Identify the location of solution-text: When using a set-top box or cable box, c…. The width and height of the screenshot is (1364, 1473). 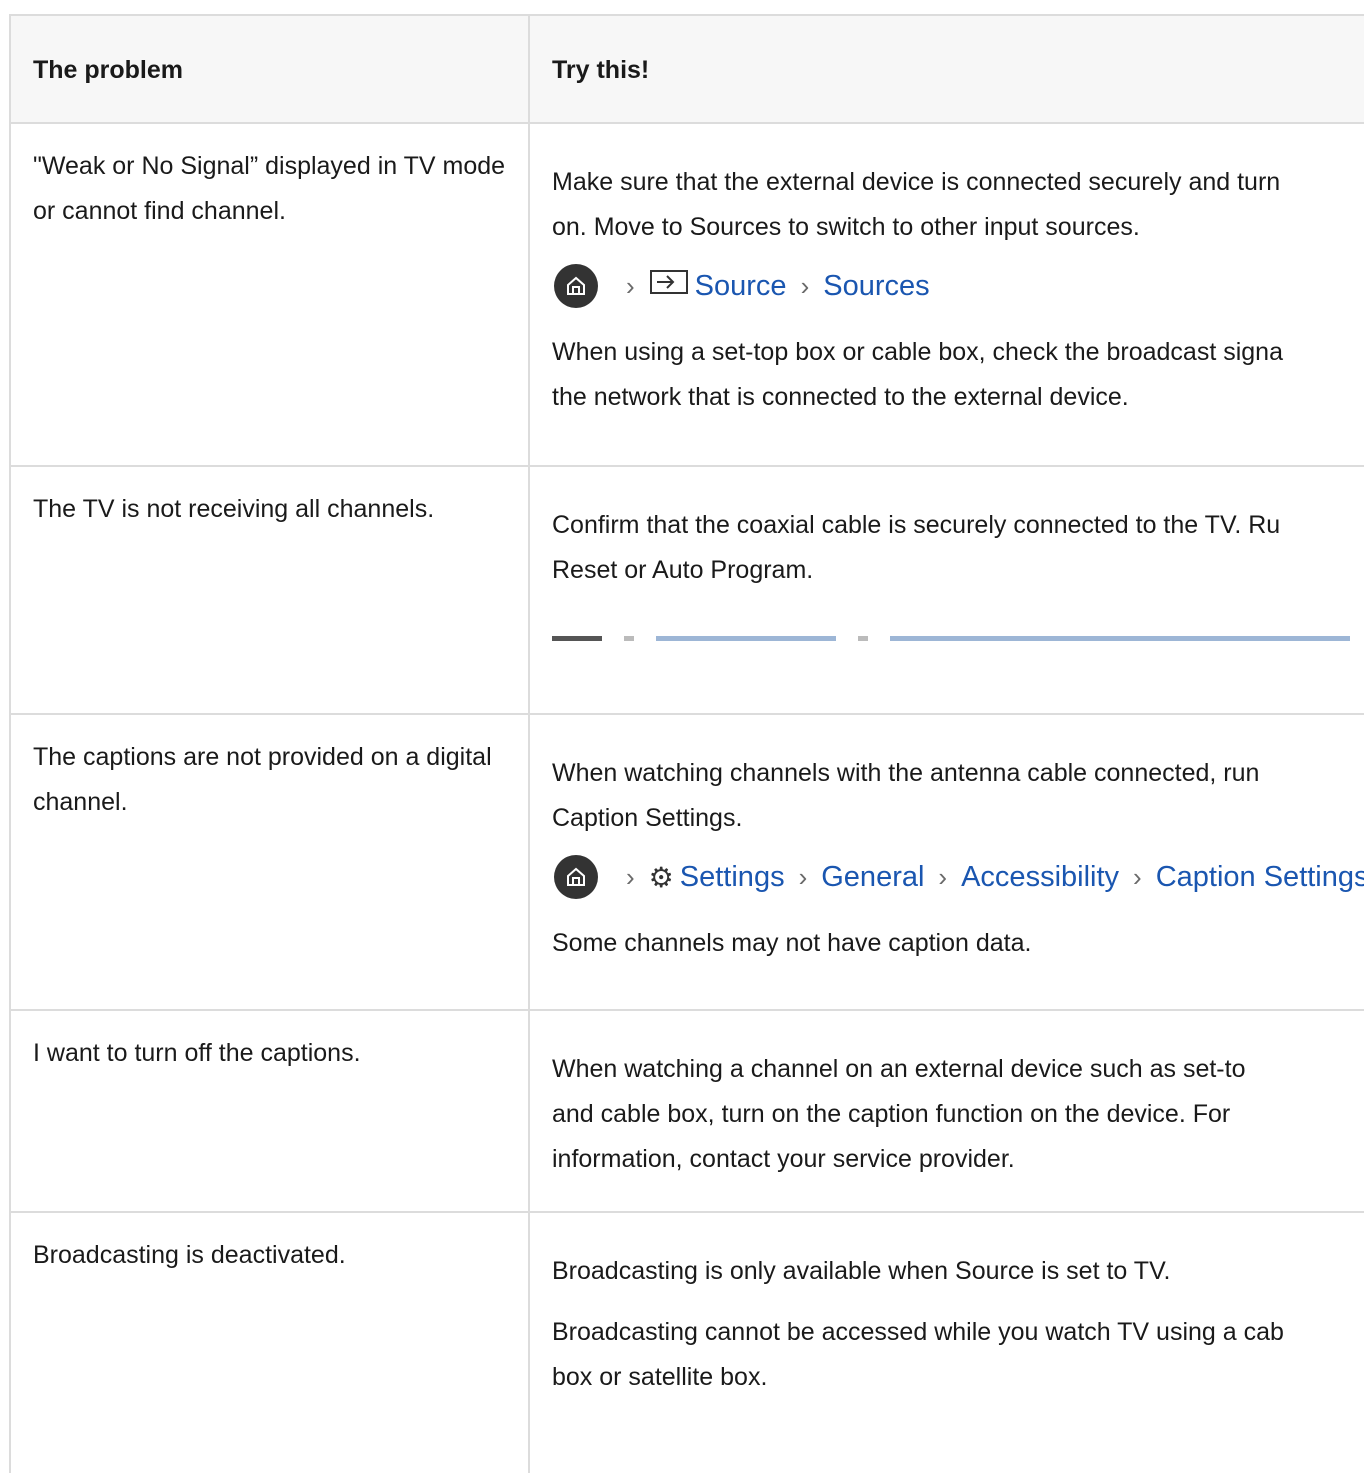
(917, 352).